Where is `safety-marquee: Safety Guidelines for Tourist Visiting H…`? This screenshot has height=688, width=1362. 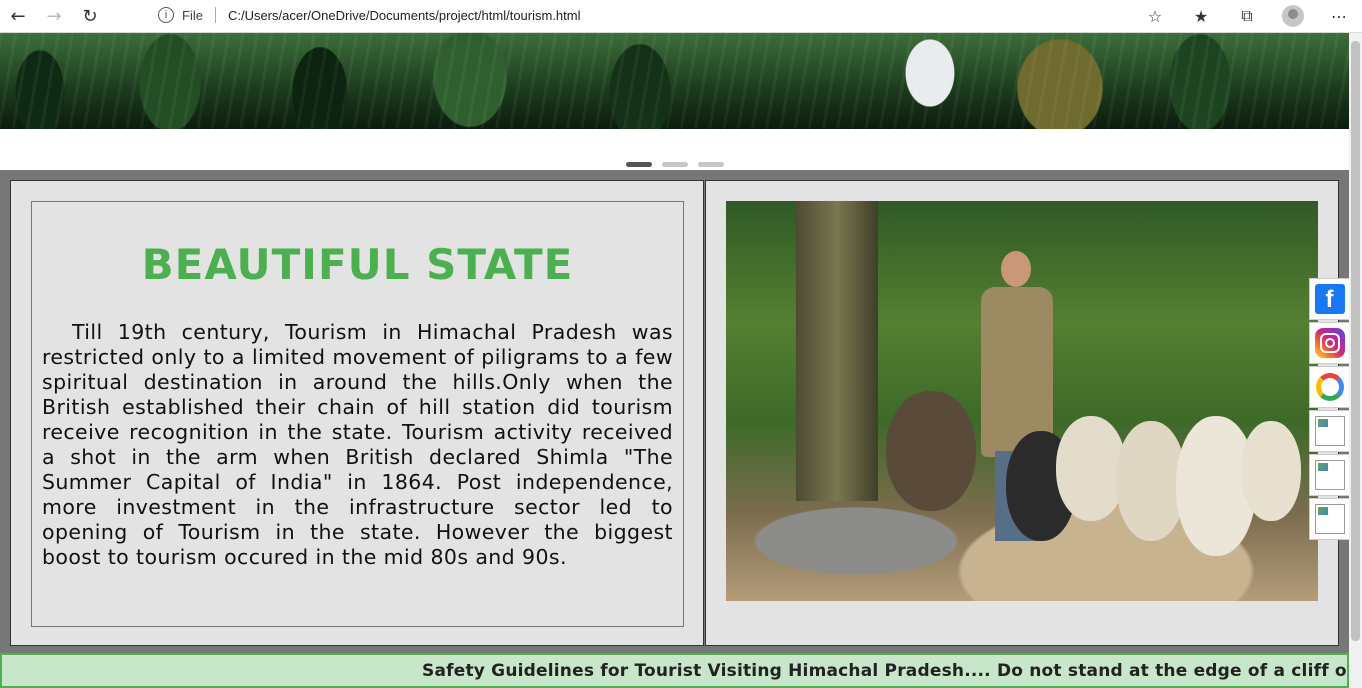
safety-marquee: Safety Guidelines for Tourist Visiting H… is located at coordinates (674, 670).